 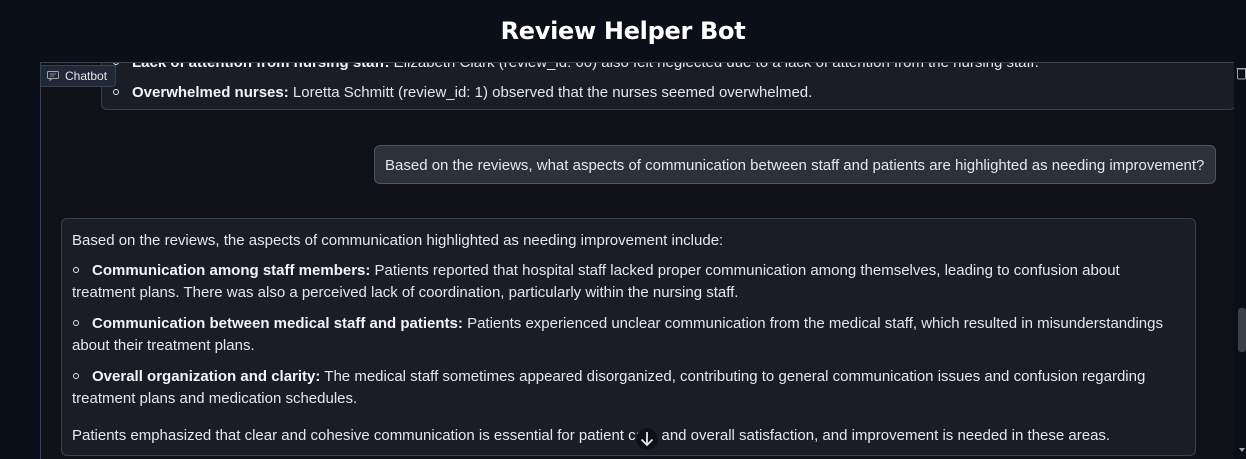 What do you see at coordinates (623, 31) in the screenshot?
I see `page-title: Review Helper Bot` at bounding box center [623, 31].